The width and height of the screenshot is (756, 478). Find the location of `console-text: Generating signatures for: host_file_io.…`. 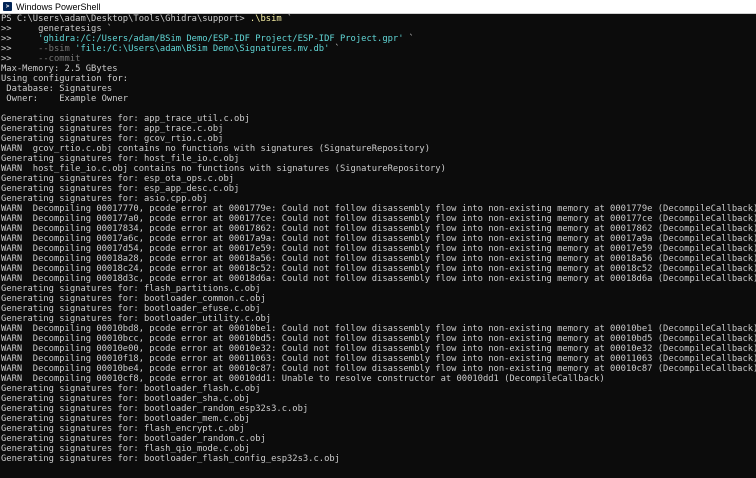

console-text: Generating signatures for: host_file_io.… is located at coordinates (120, 159).